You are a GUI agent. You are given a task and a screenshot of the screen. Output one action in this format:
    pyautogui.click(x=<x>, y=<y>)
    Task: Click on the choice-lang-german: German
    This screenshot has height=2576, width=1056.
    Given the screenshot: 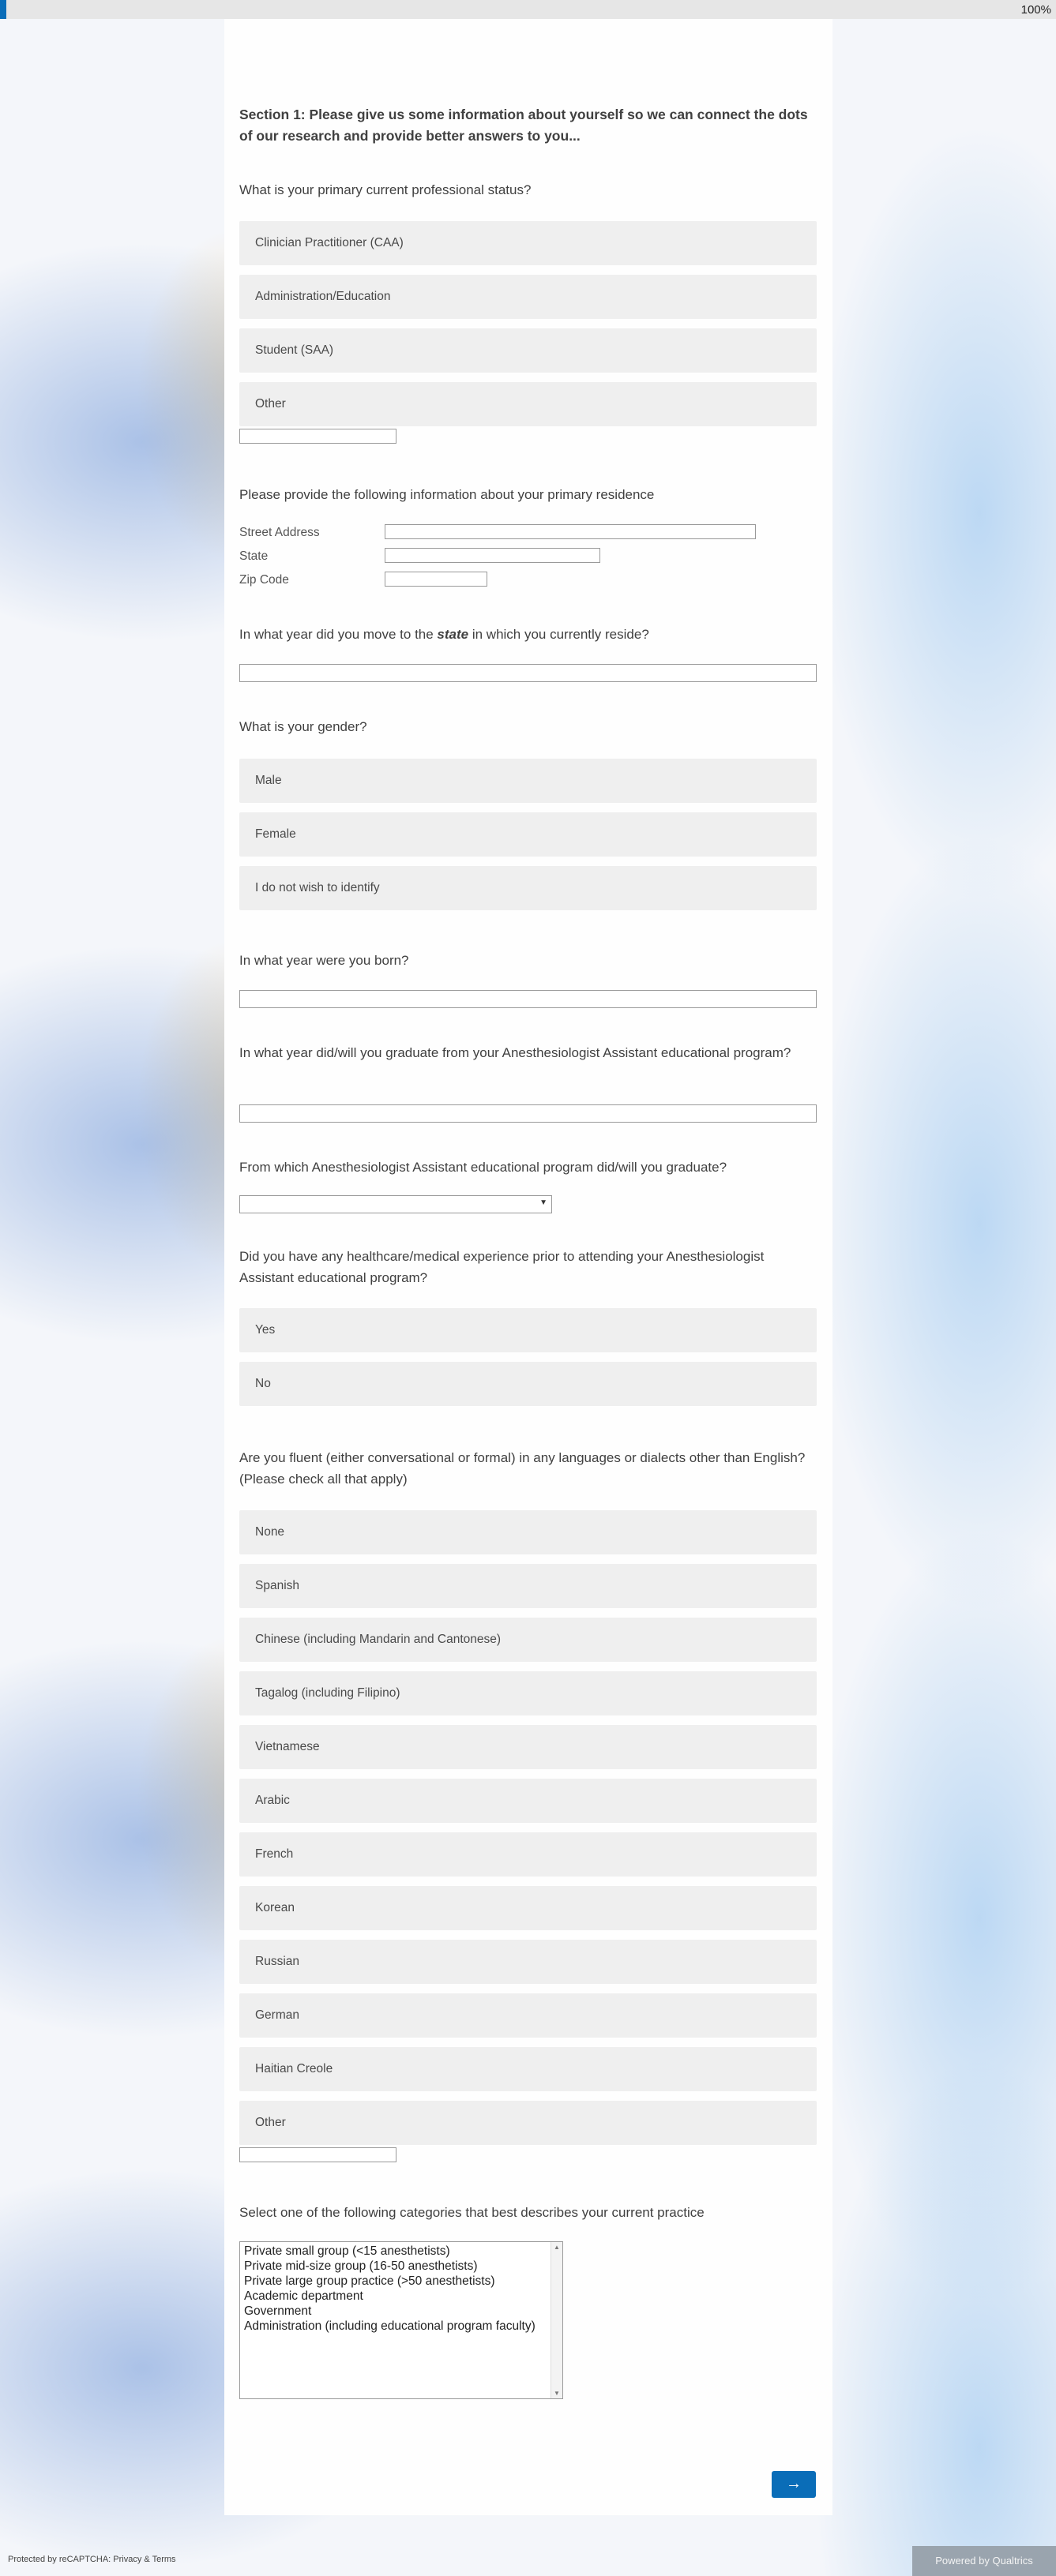 What is the action you would take?
    pyautogui.click(x=528, y=2015)
    